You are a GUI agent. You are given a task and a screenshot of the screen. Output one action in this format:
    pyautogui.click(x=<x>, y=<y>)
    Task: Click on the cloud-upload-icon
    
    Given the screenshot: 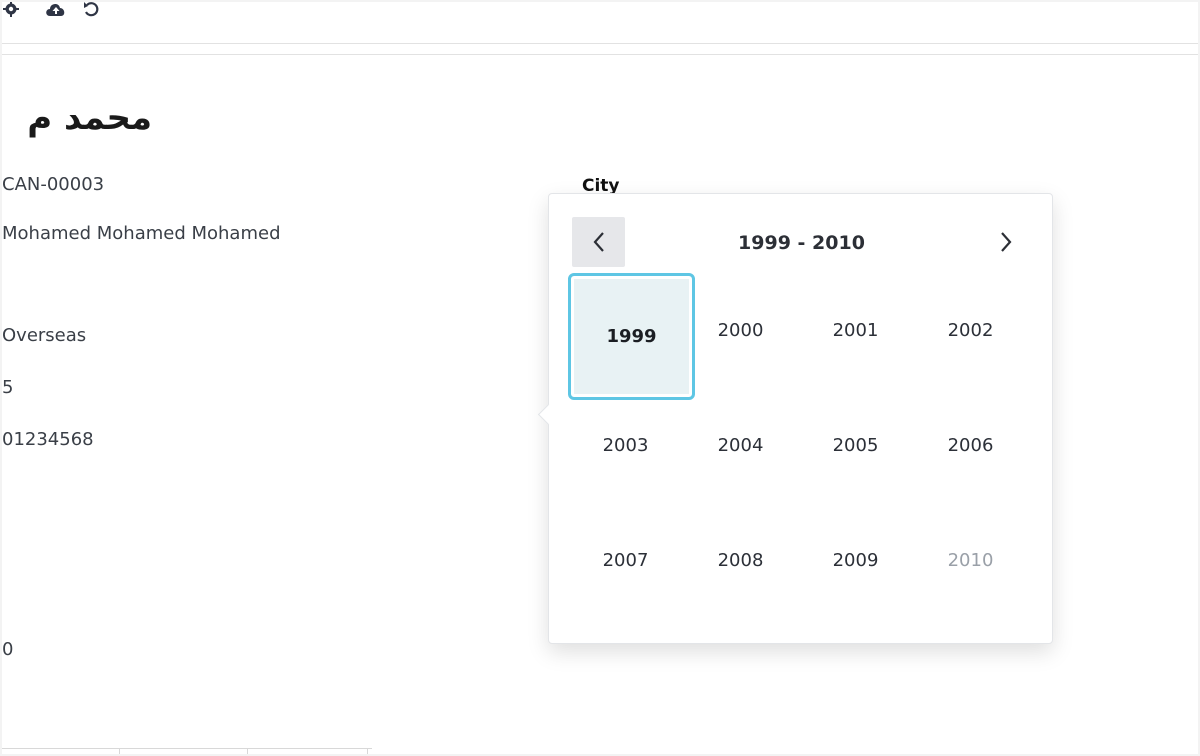 What is the action you would take?
    pyautogui.click(x=56, y=11)
    